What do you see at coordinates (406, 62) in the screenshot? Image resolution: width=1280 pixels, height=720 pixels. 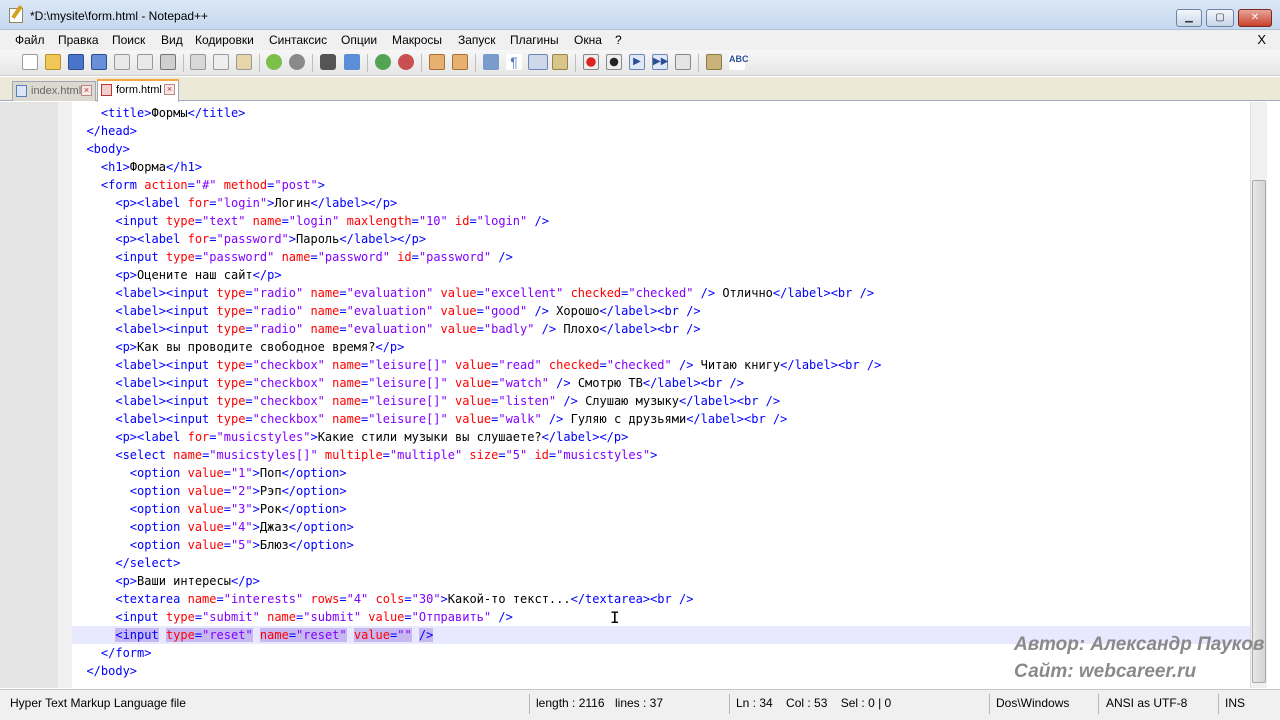 I see `zoom-out-icon` at bounding box center [406, 62].